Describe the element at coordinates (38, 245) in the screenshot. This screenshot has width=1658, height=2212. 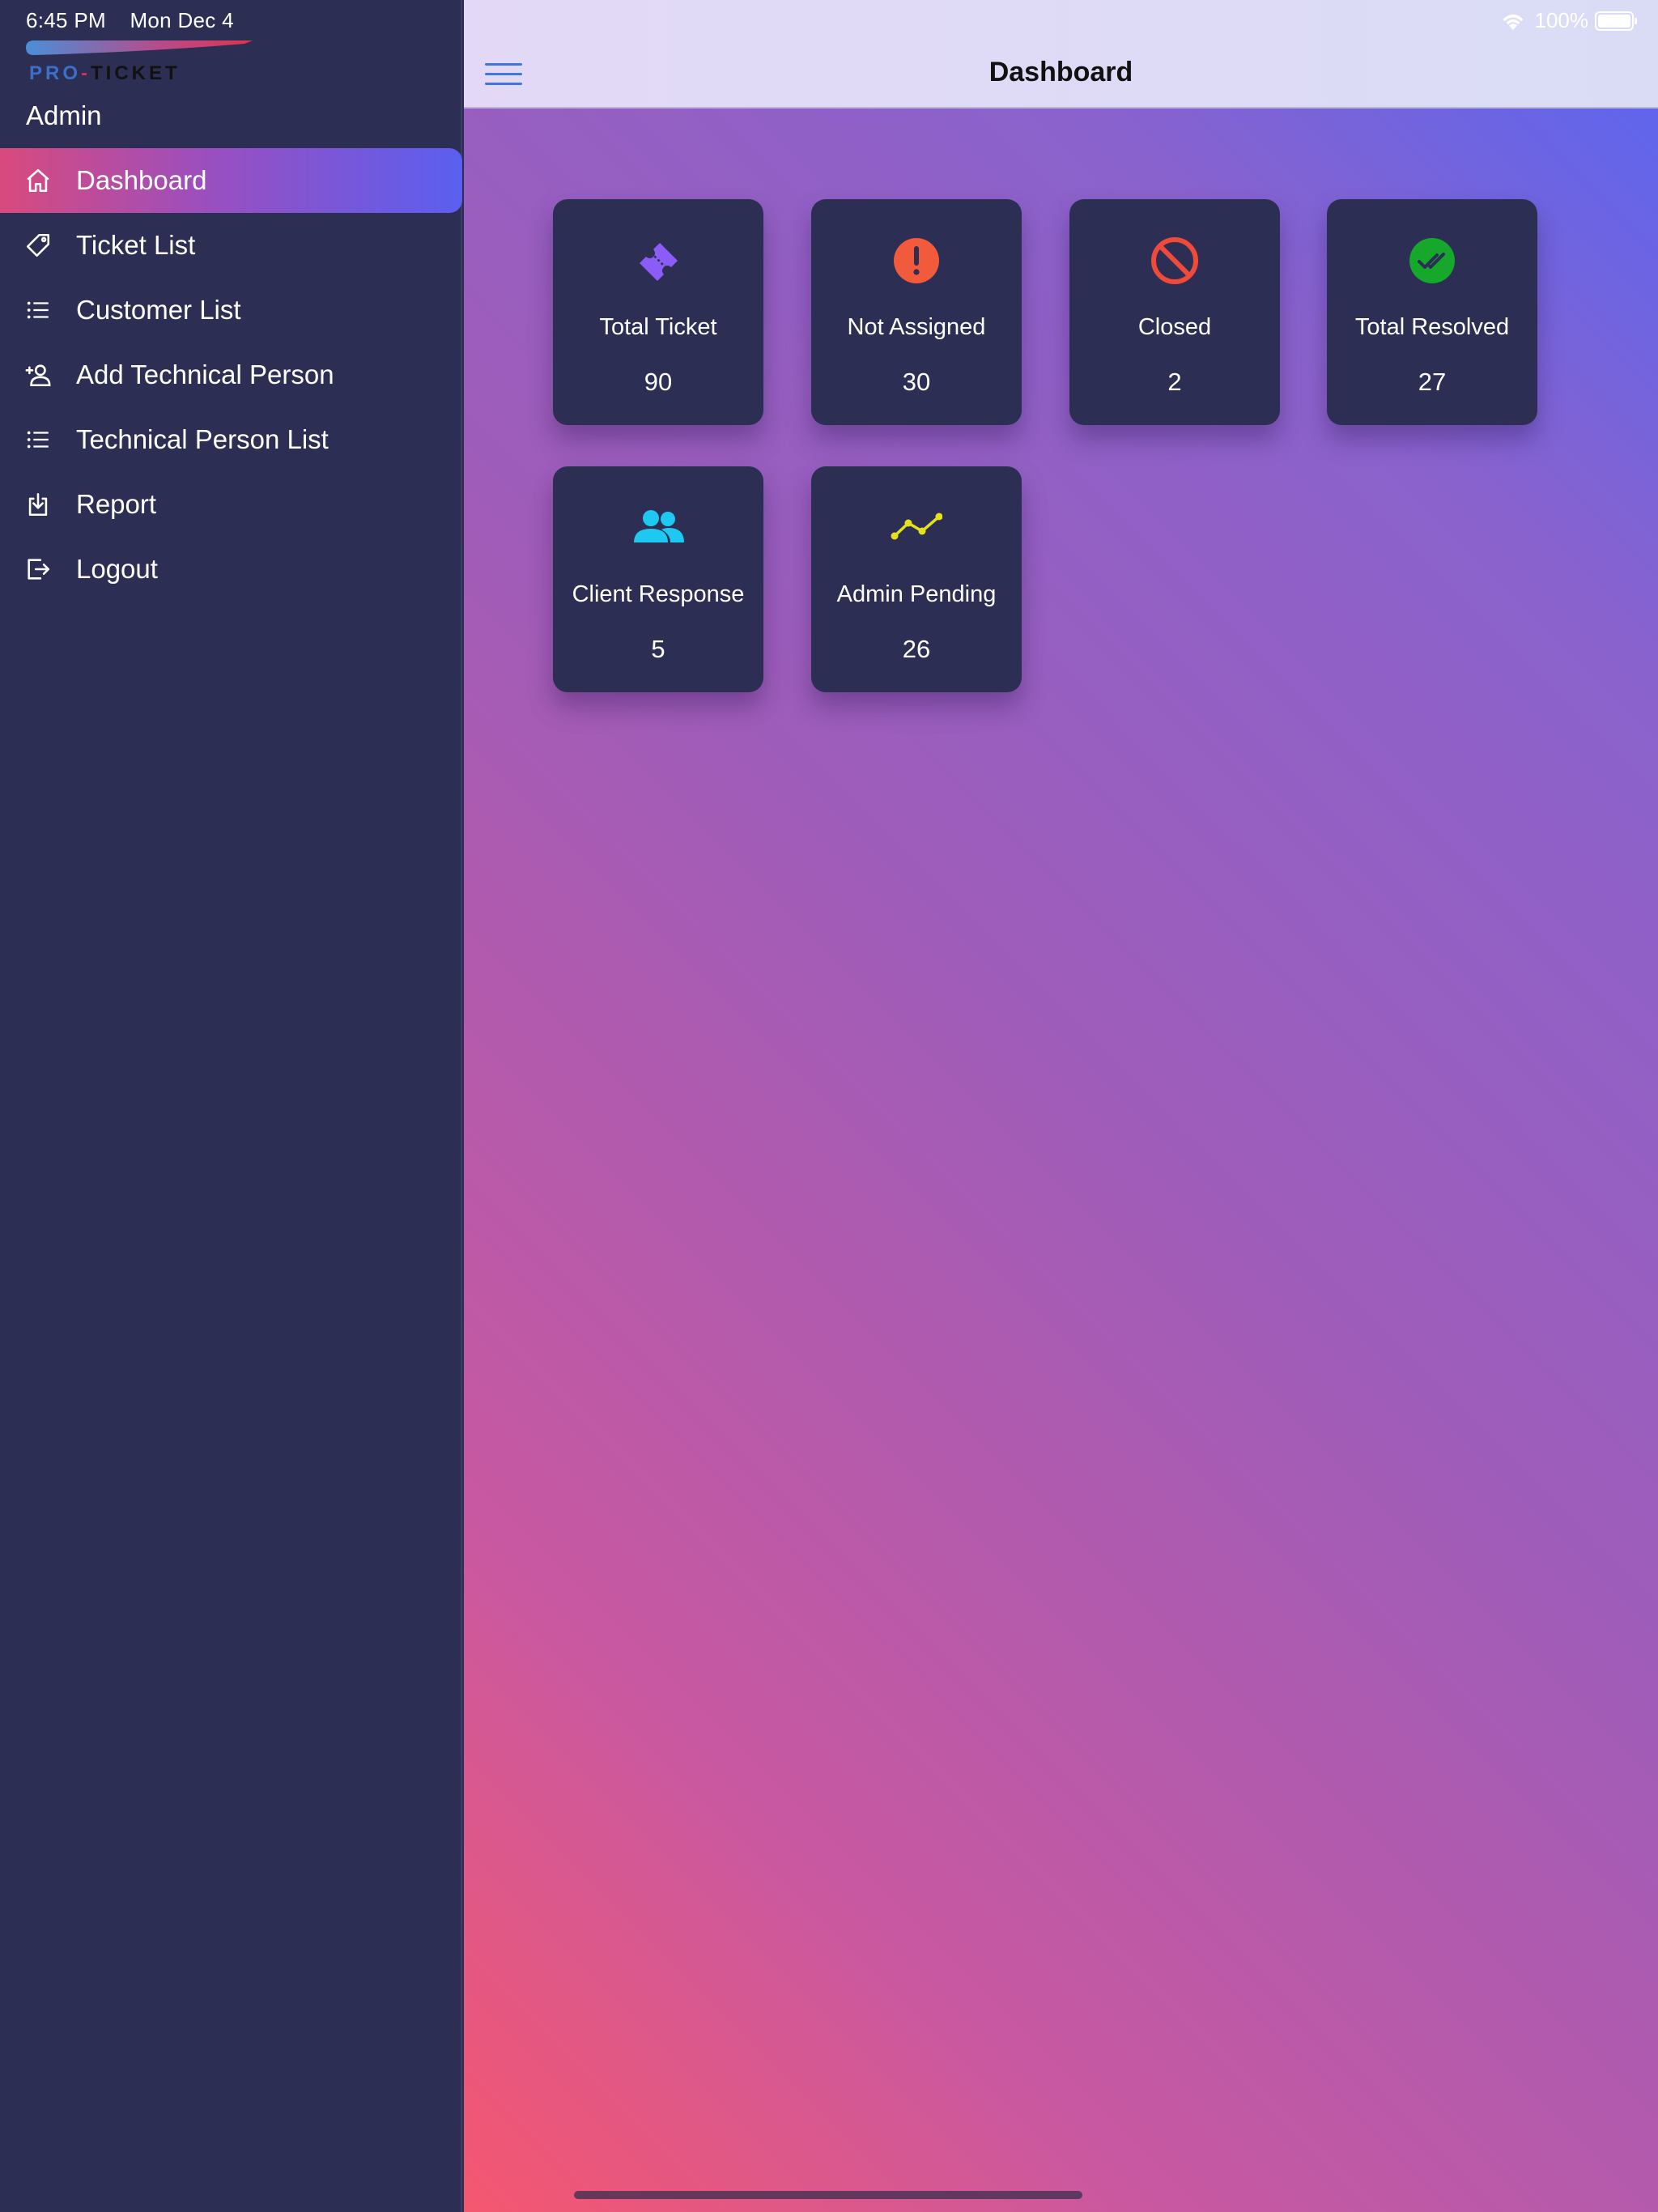
I see `ticket-tag-icon` at that location.